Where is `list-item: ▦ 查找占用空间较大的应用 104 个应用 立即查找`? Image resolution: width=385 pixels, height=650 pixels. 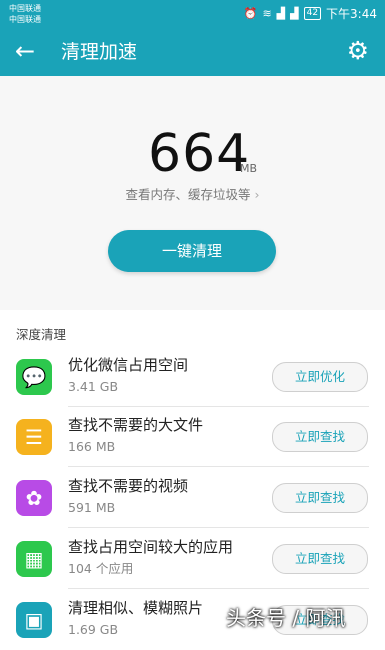
list-item: ▦ 查找占用空间较大的应用 104 个应用 立即查找 is located at coordinates (192, 559).